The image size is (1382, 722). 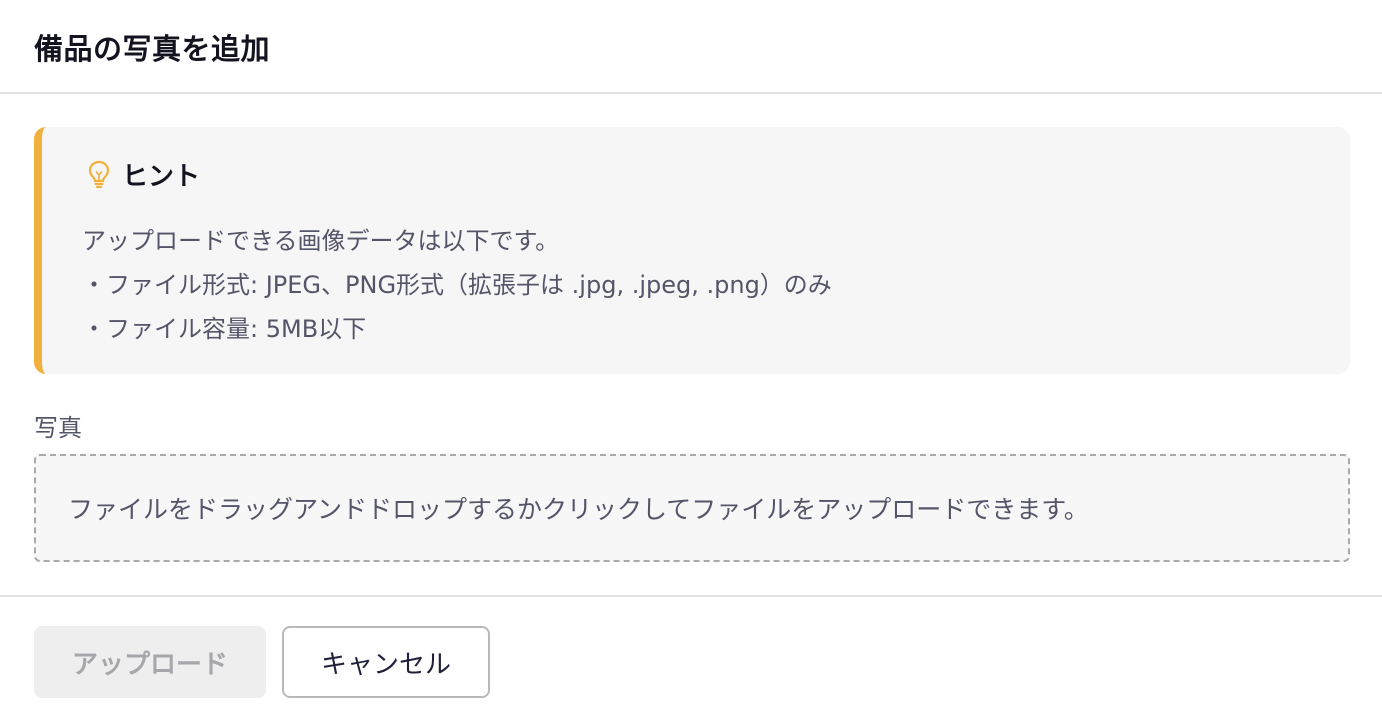 I want to click on cancel-button: キャンセル, so click(x=386, y=662).